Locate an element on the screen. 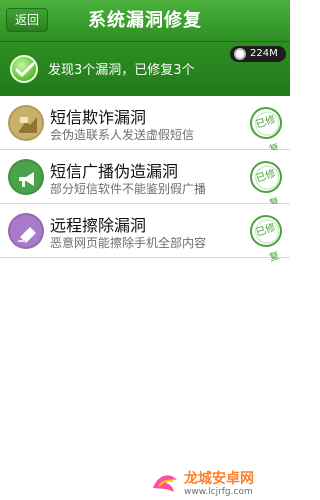 This screenshot has width=320, height=500. scan-summary-banner: 发现3个漏洞，已修复3个 224M is located at coordinates (145, 69).